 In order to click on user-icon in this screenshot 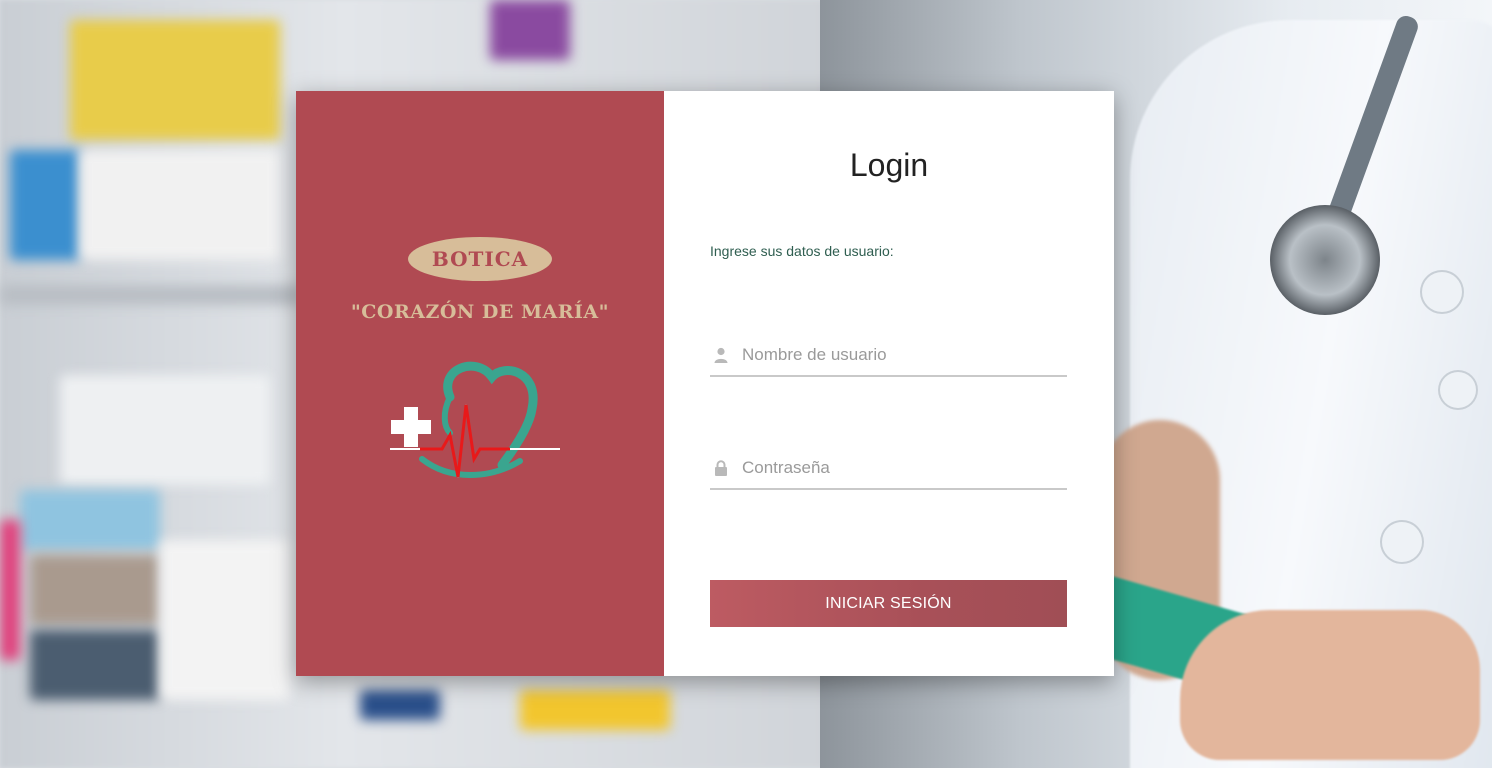, I will do `click(722, 355)`.